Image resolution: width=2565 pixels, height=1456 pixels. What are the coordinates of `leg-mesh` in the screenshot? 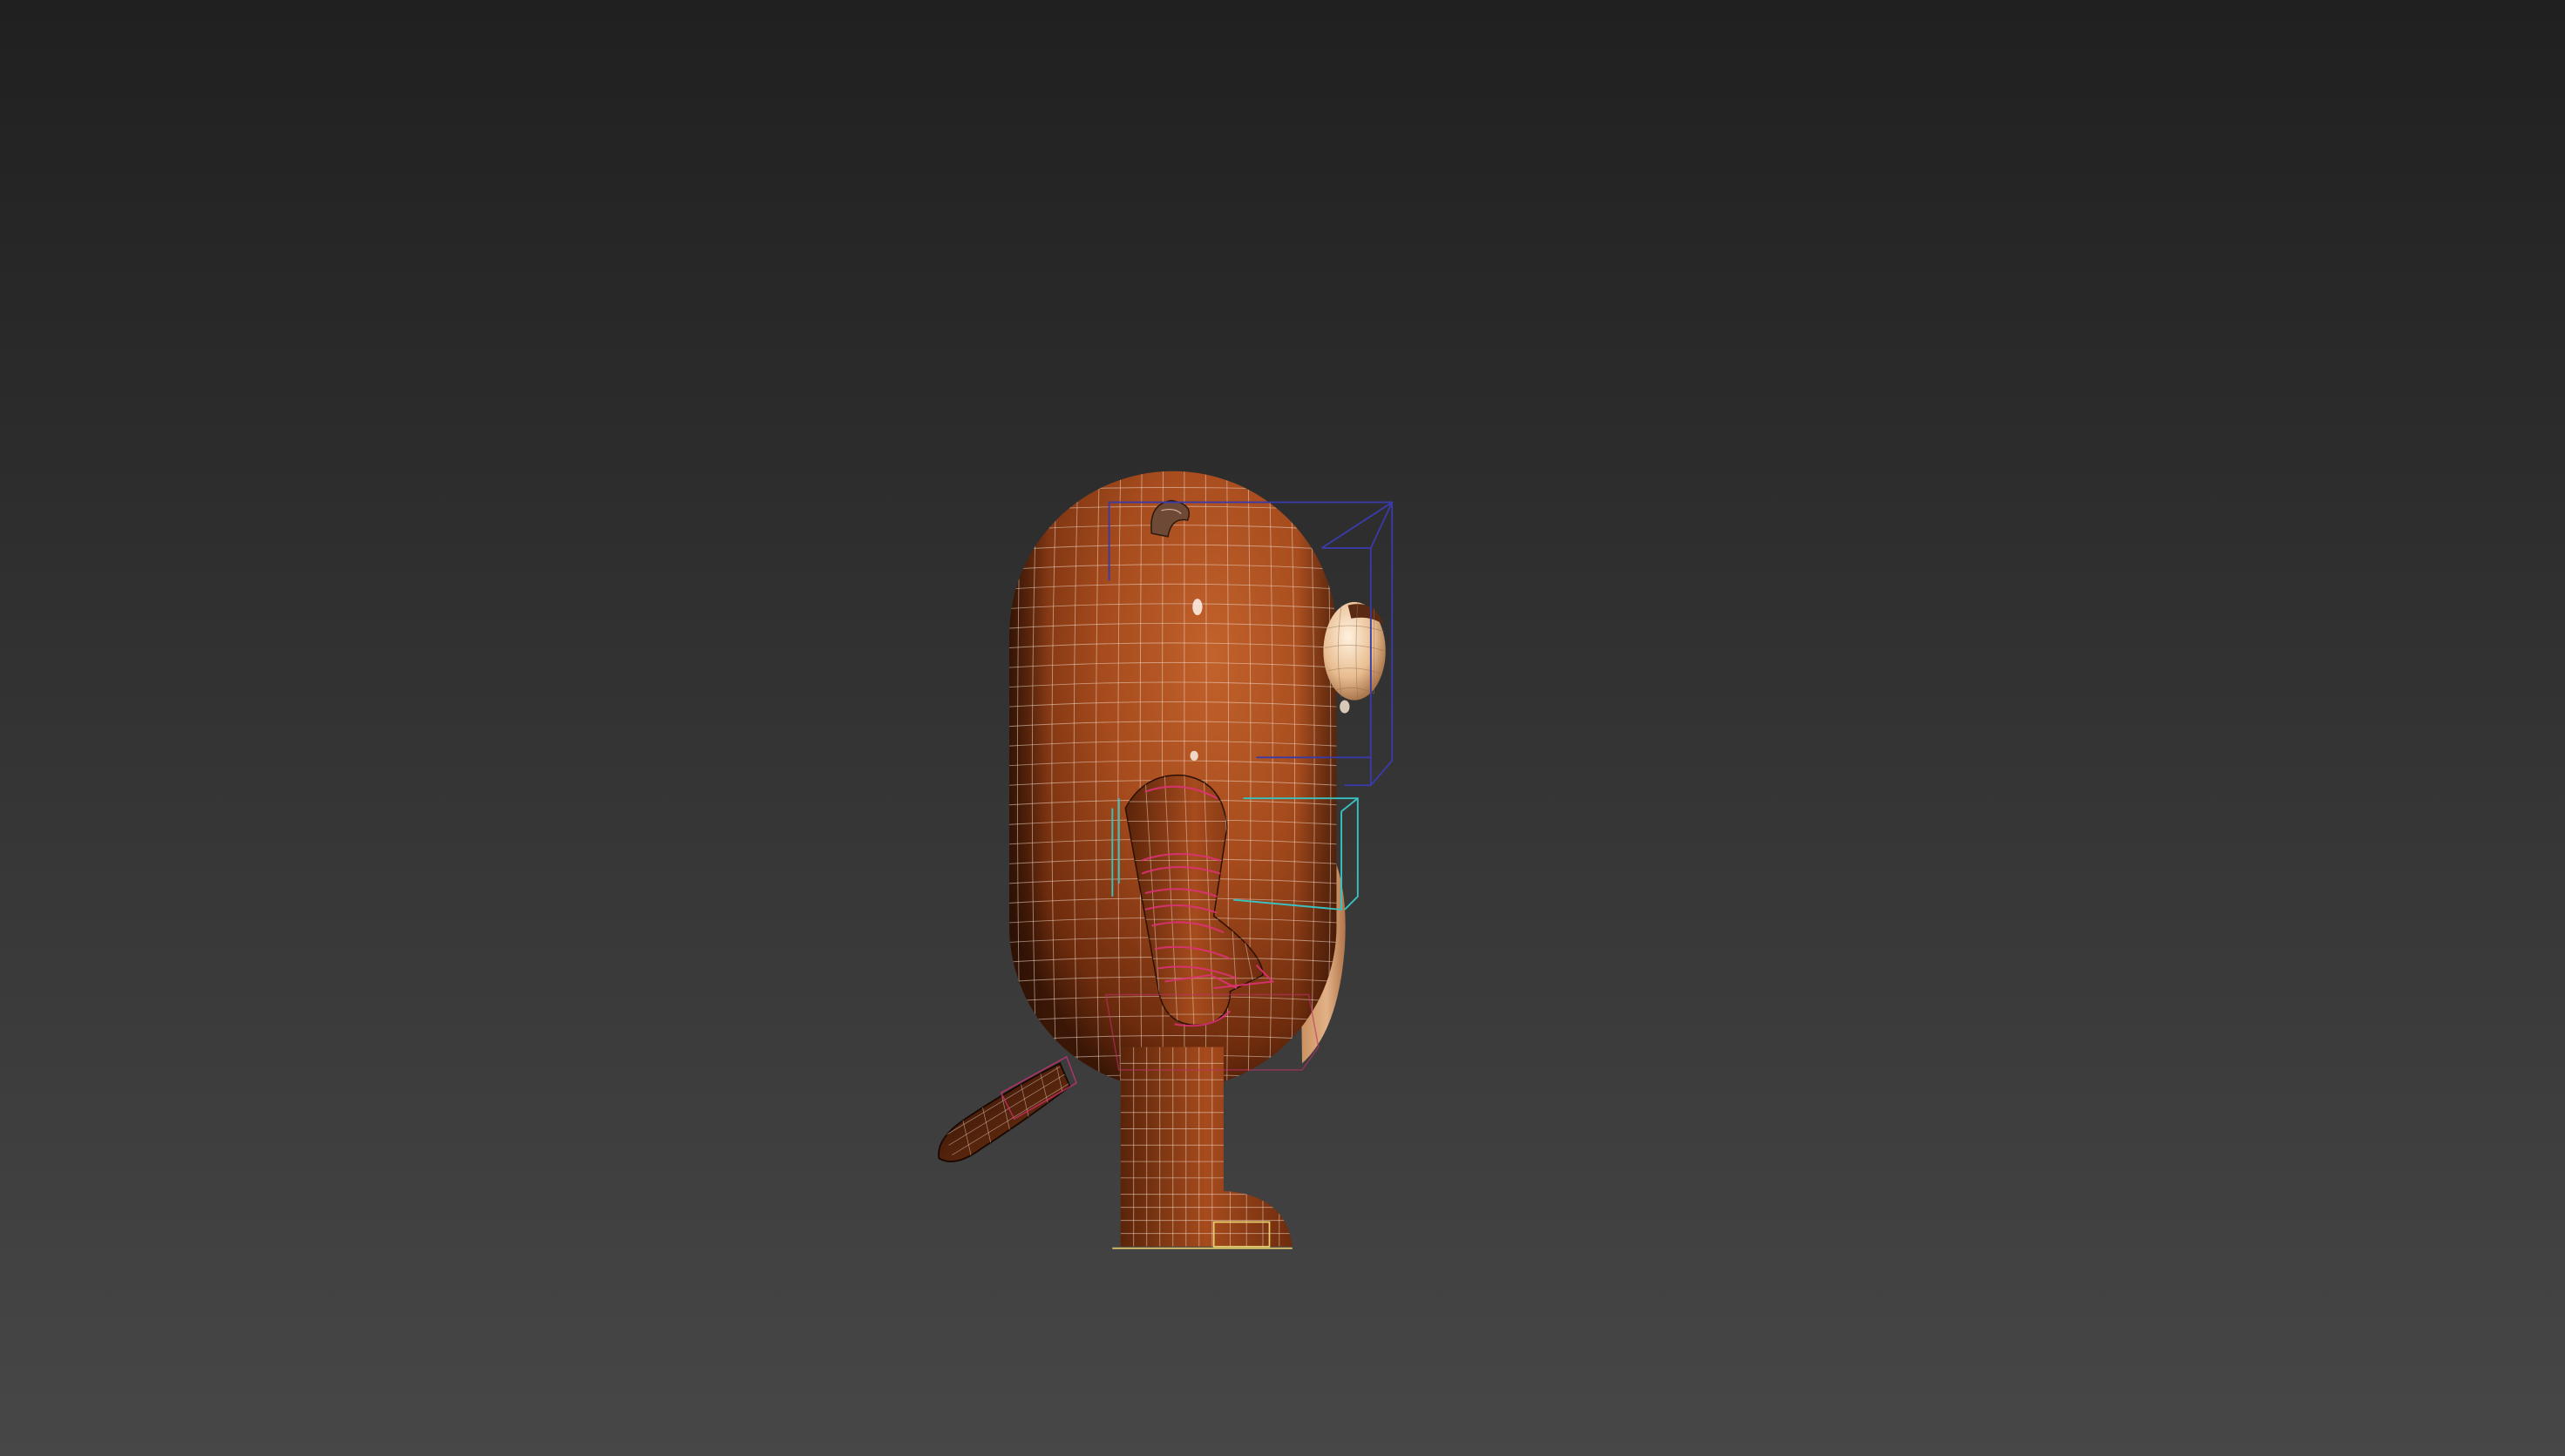 It's located at (1206, 1146).